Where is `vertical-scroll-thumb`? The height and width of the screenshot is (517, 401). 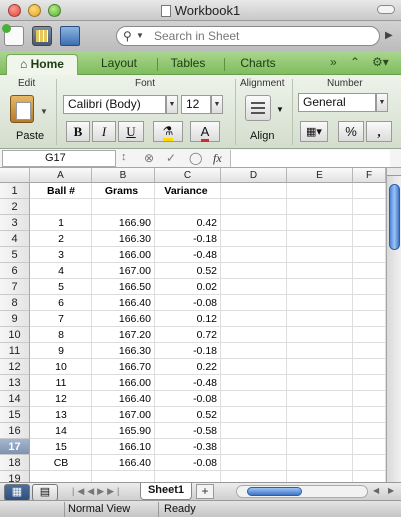
vertical-scroll-thumb is located at coordinates (394, 217).